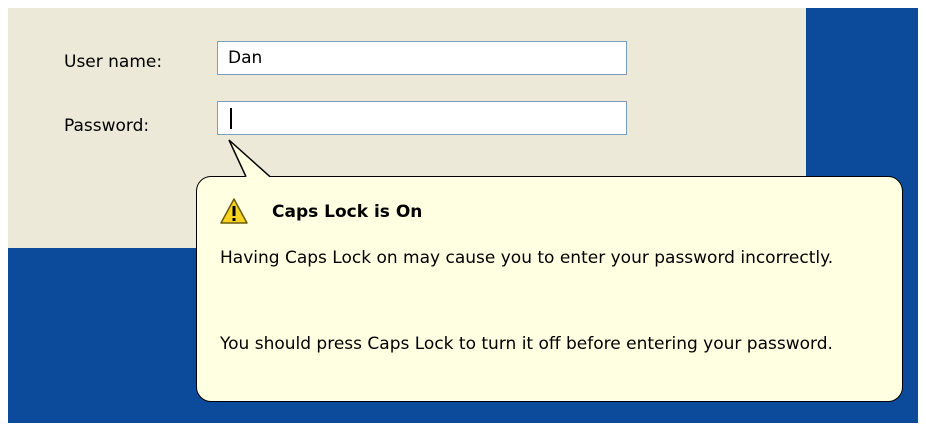 The height and width of the screenshot is (431, 926). What do you see at coordinates (231, 118) in the screenshot?
I see `text-caret` at bounding box center [231, 118].